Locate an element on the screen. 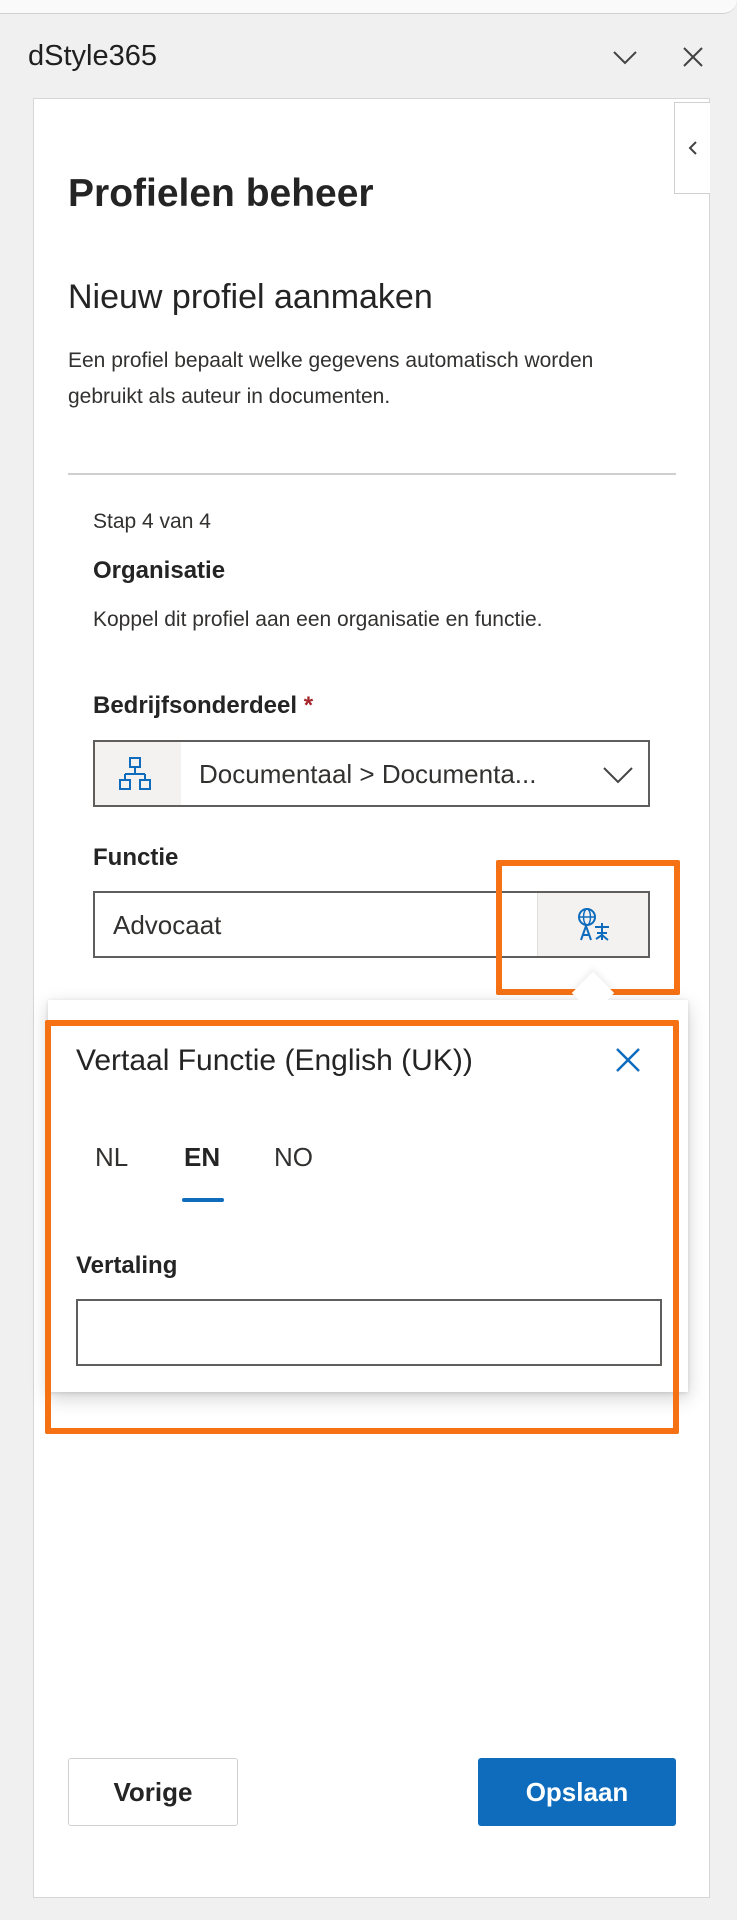 The height and width of the screenshot is (1920, 737). required-indicator: * is located at coordinates (308, 705).